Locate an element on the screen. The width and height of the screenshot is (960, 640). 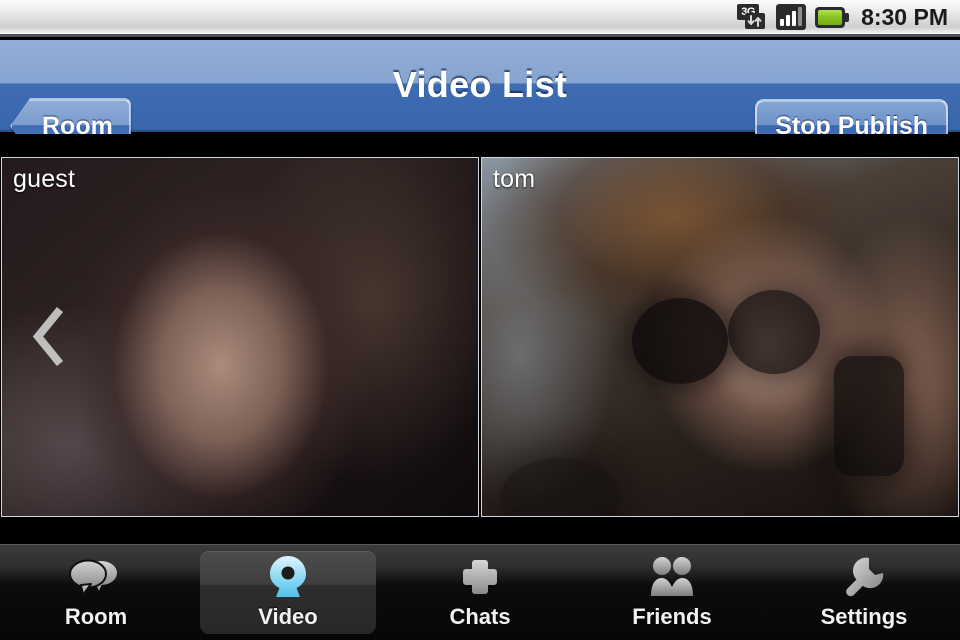
tab-settings: Settings is located at coordinates (864, 592).